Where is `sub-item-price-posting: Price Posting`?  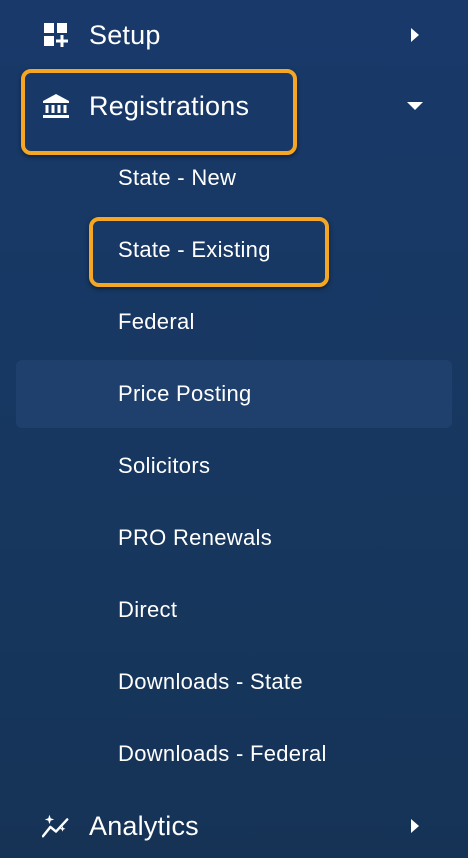
sub-item-price-posting: Price Posting is located at coordinates (234, 394).